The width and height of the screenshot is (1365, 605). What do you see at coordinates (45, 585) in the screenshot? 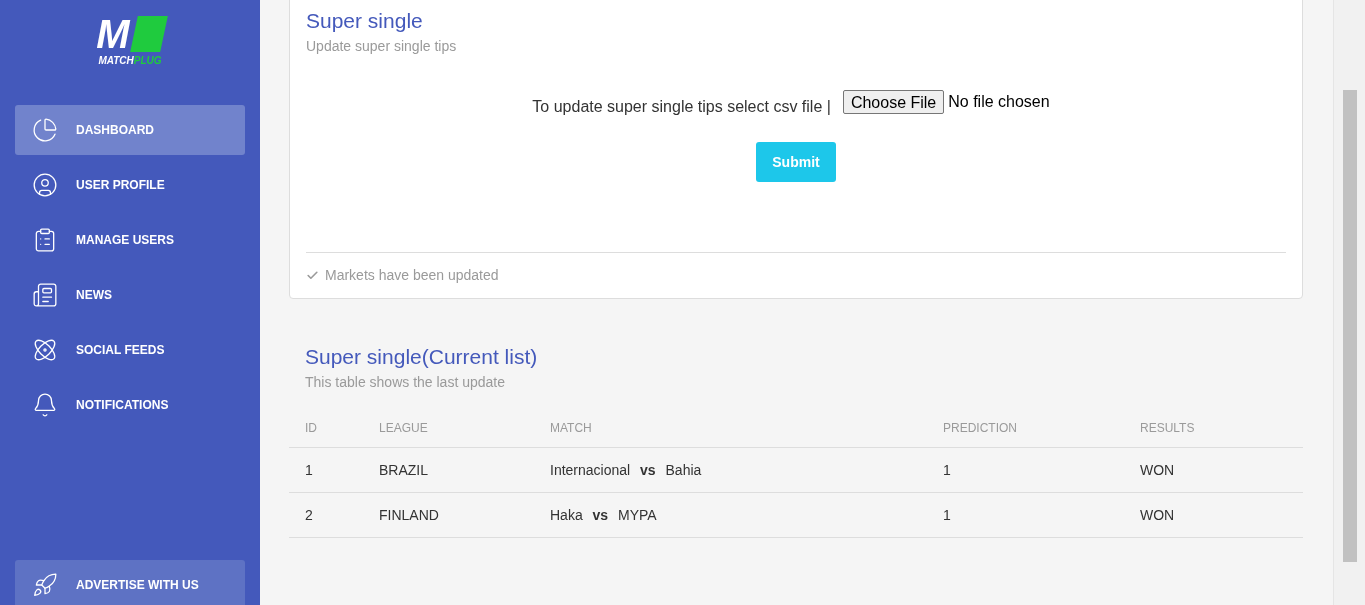
I see `rocket-icon` at bounding box center [45, 585].